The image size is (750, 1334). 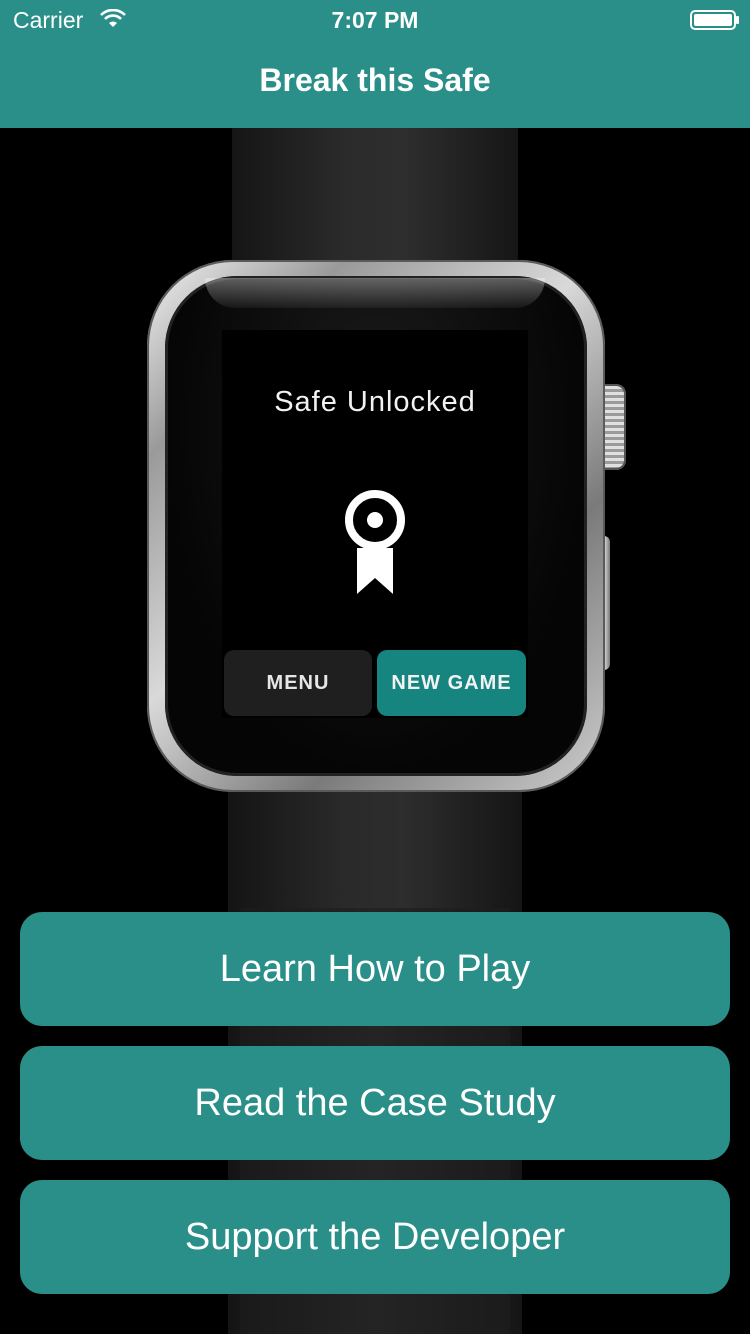 I want to click on header: Carrier 7:07 PM Break this Safe, so click(x=375, y=64).